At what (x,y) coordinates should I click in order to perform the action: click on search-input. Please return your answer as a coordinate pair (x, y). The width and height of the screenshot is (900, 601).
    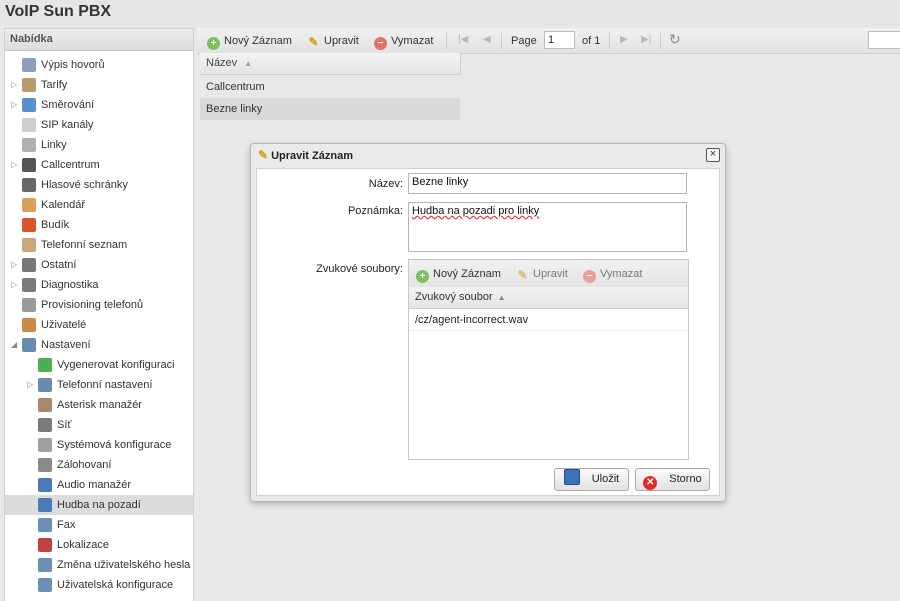
    Looking at the image, I should click on (884, 40).